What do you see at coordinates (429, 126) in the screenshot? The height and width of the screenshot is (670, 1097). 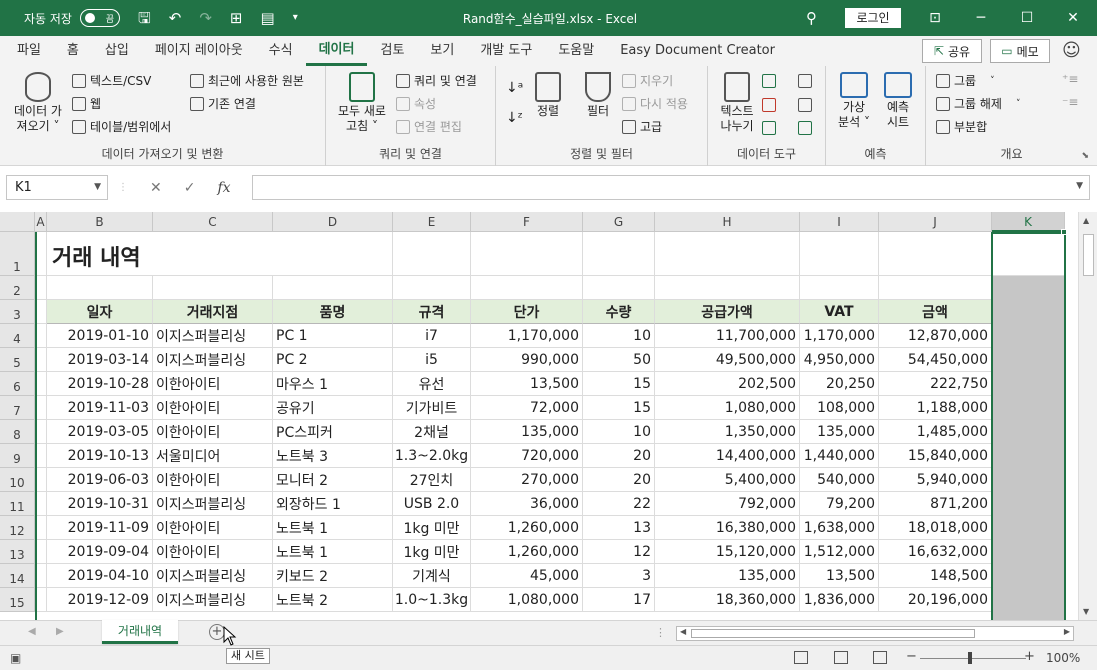 I see `edit-links-button: 연결 편집` at bounding box center [429, 126].